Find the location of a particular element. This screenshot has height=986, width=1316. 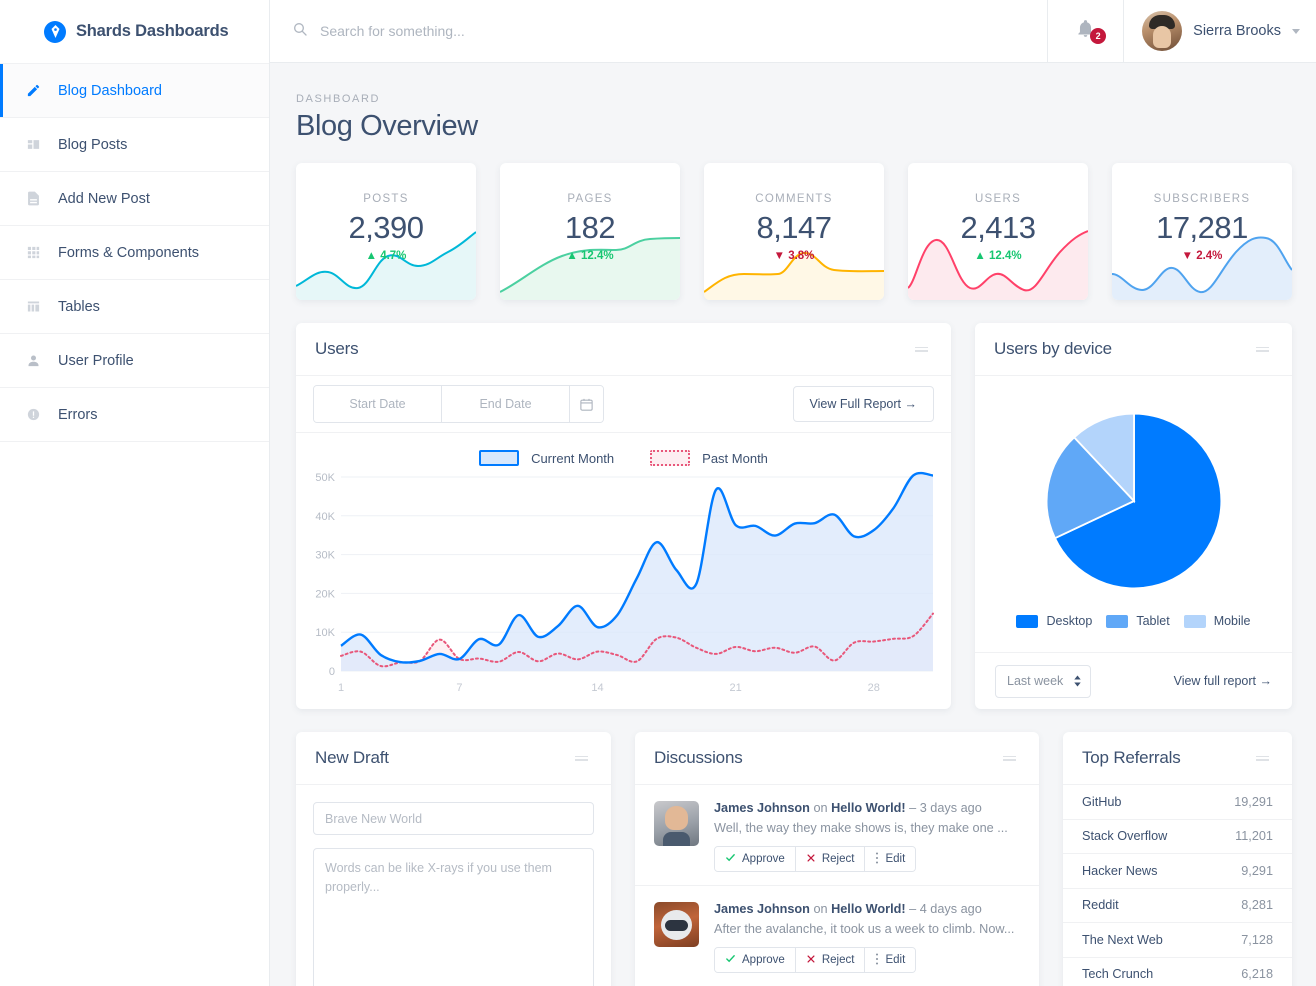

page-header: Dashboard Blog Overview is located at coordinates (794, 118).